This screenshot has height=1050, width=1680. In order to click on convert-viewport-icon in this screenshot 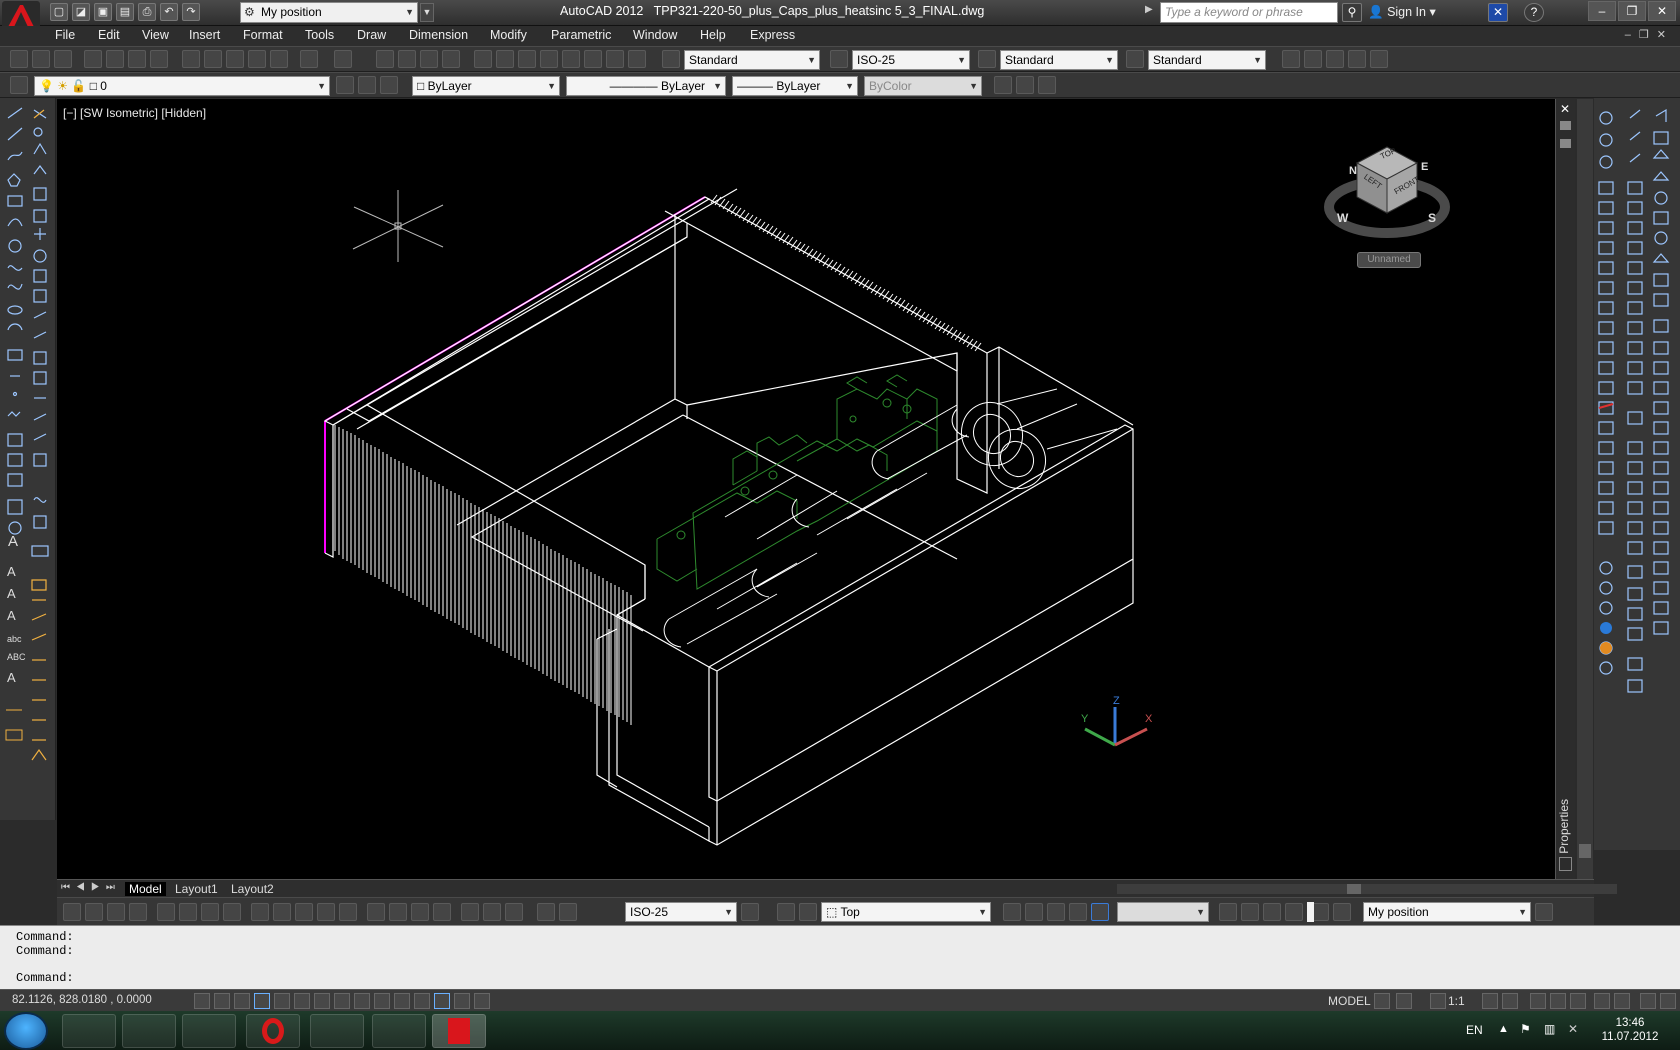, I will do `click(1078, 912)`.